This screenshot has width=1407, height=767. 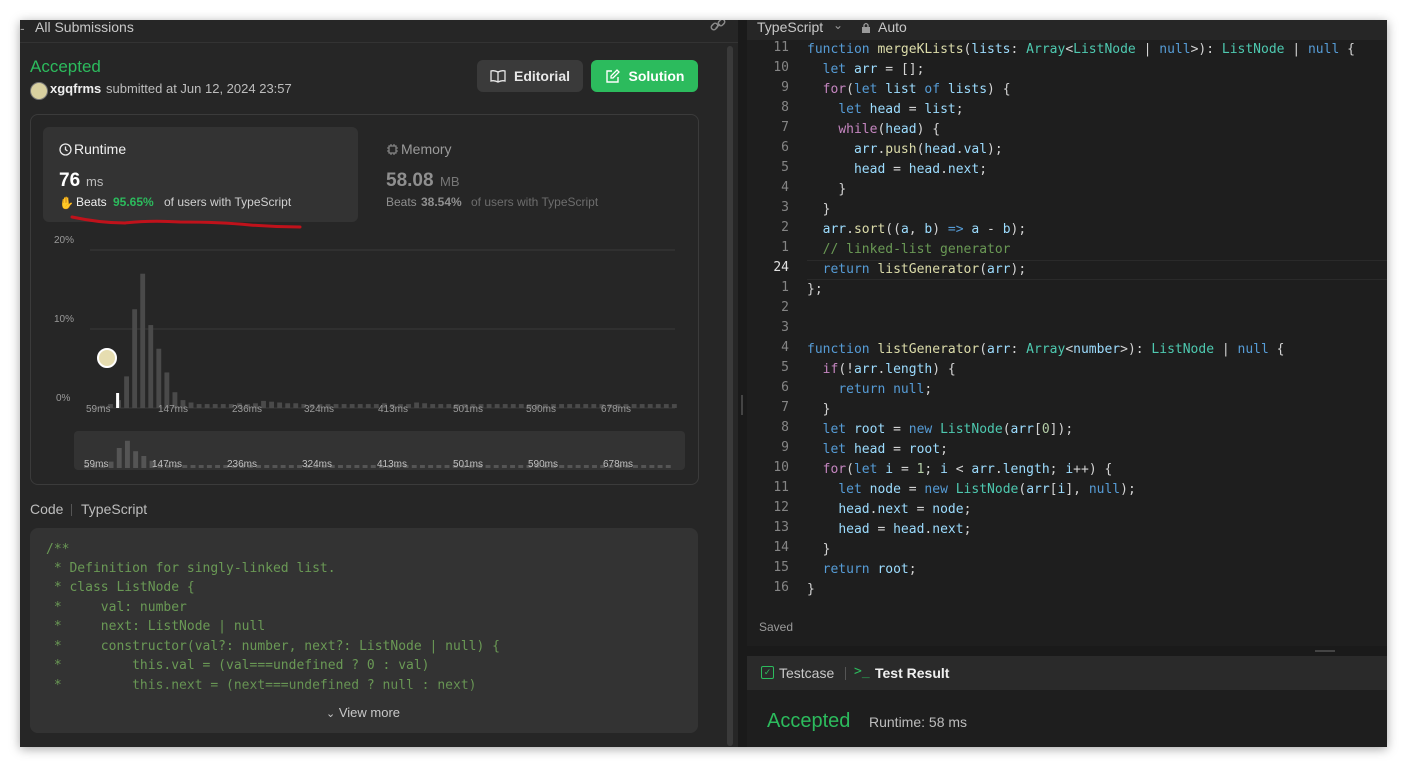 What do you see at coordinates (363, 712) in the screenshot?
I see `view-more-button: ⌄ View more` at bounding box center [363, 712].